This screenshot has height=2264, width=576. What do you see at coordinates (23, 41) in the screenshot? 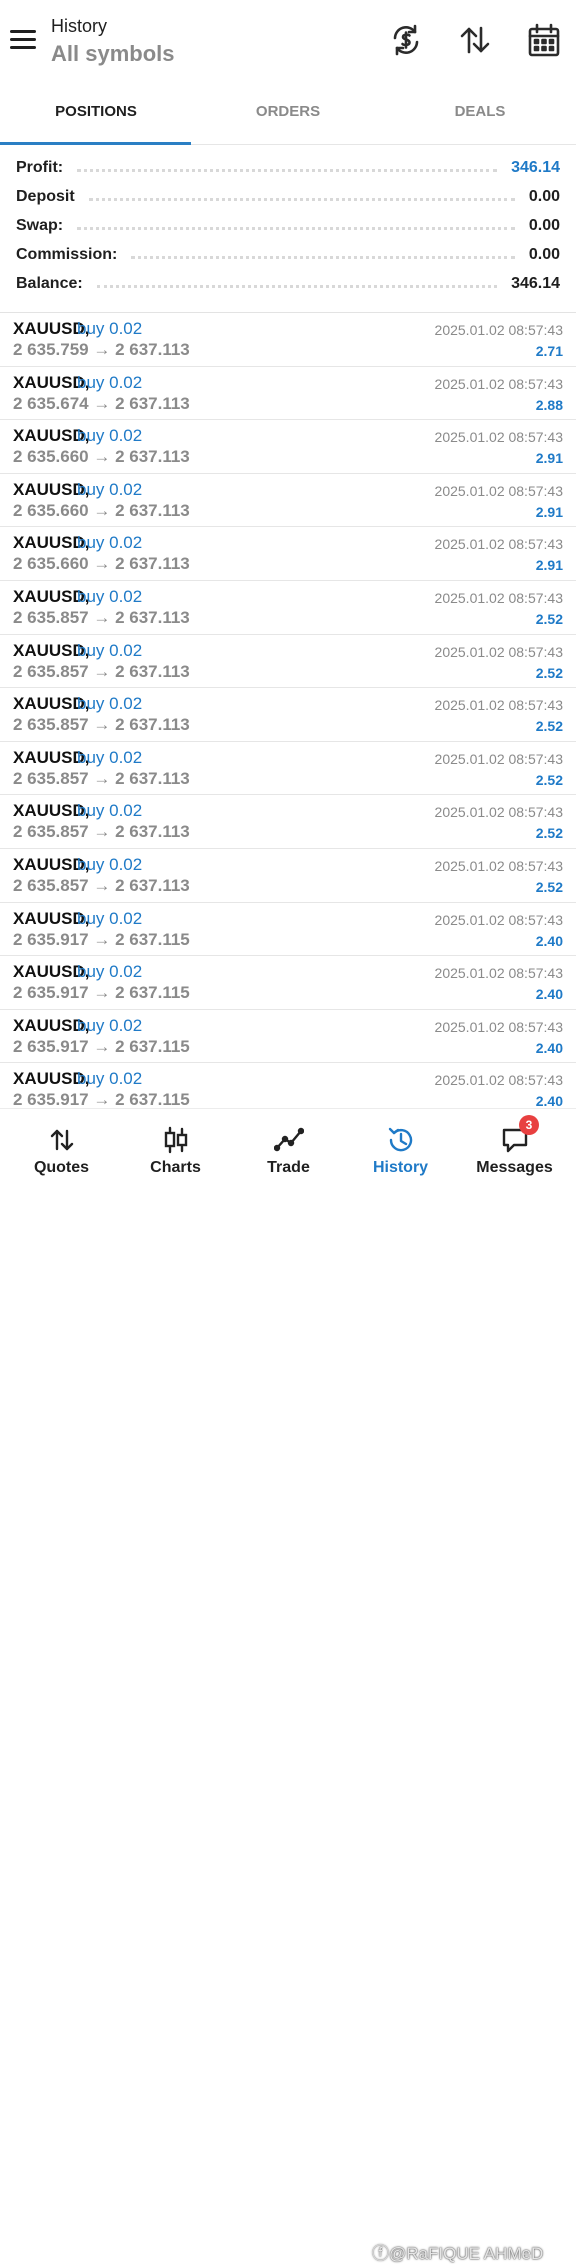
I see `hamburger-menu-icon` at bounding box center [23, 41].